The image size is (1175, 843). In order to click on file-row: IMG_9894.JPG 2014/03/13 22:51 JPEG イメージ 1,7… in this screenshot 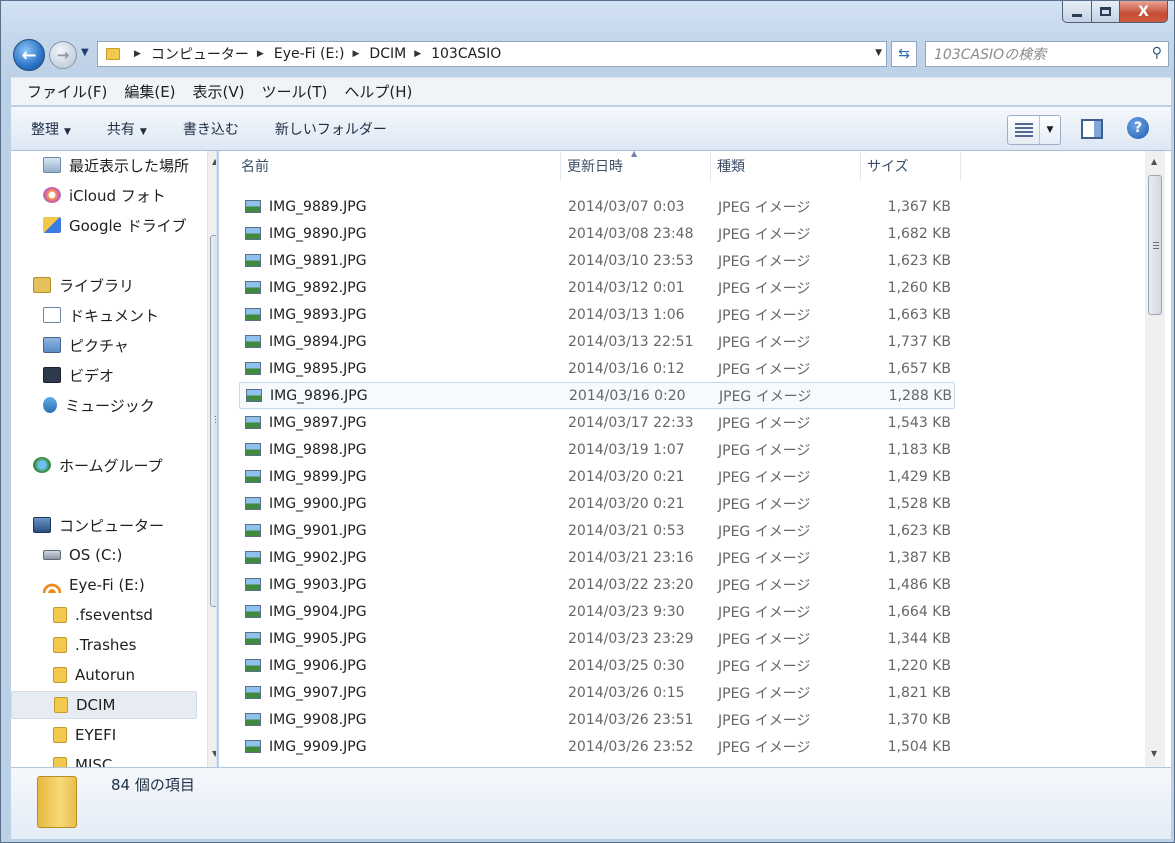, I will do `click(597, 341)`.